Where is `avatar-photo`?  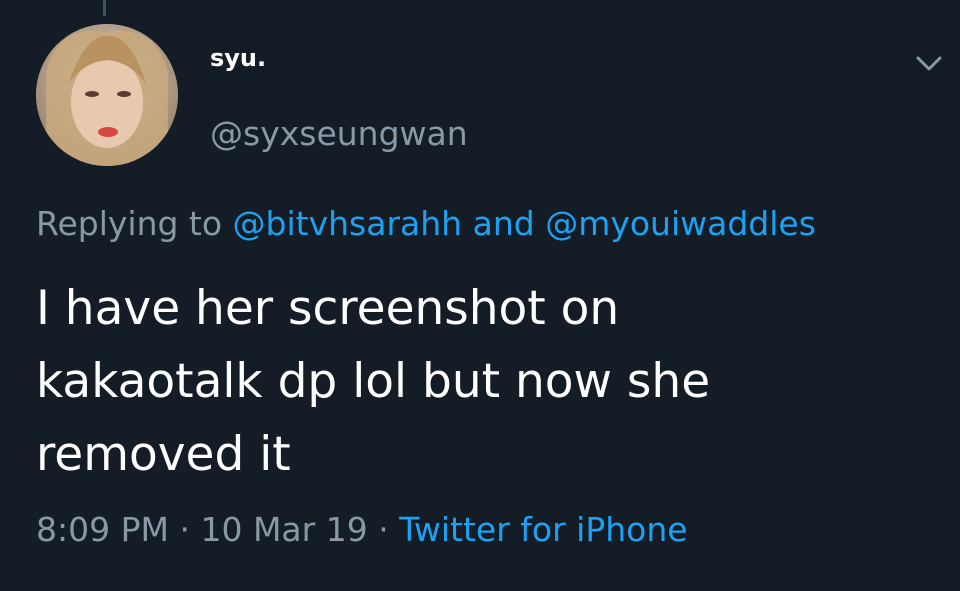 avatar-photo is located at coordinates (107, 95).